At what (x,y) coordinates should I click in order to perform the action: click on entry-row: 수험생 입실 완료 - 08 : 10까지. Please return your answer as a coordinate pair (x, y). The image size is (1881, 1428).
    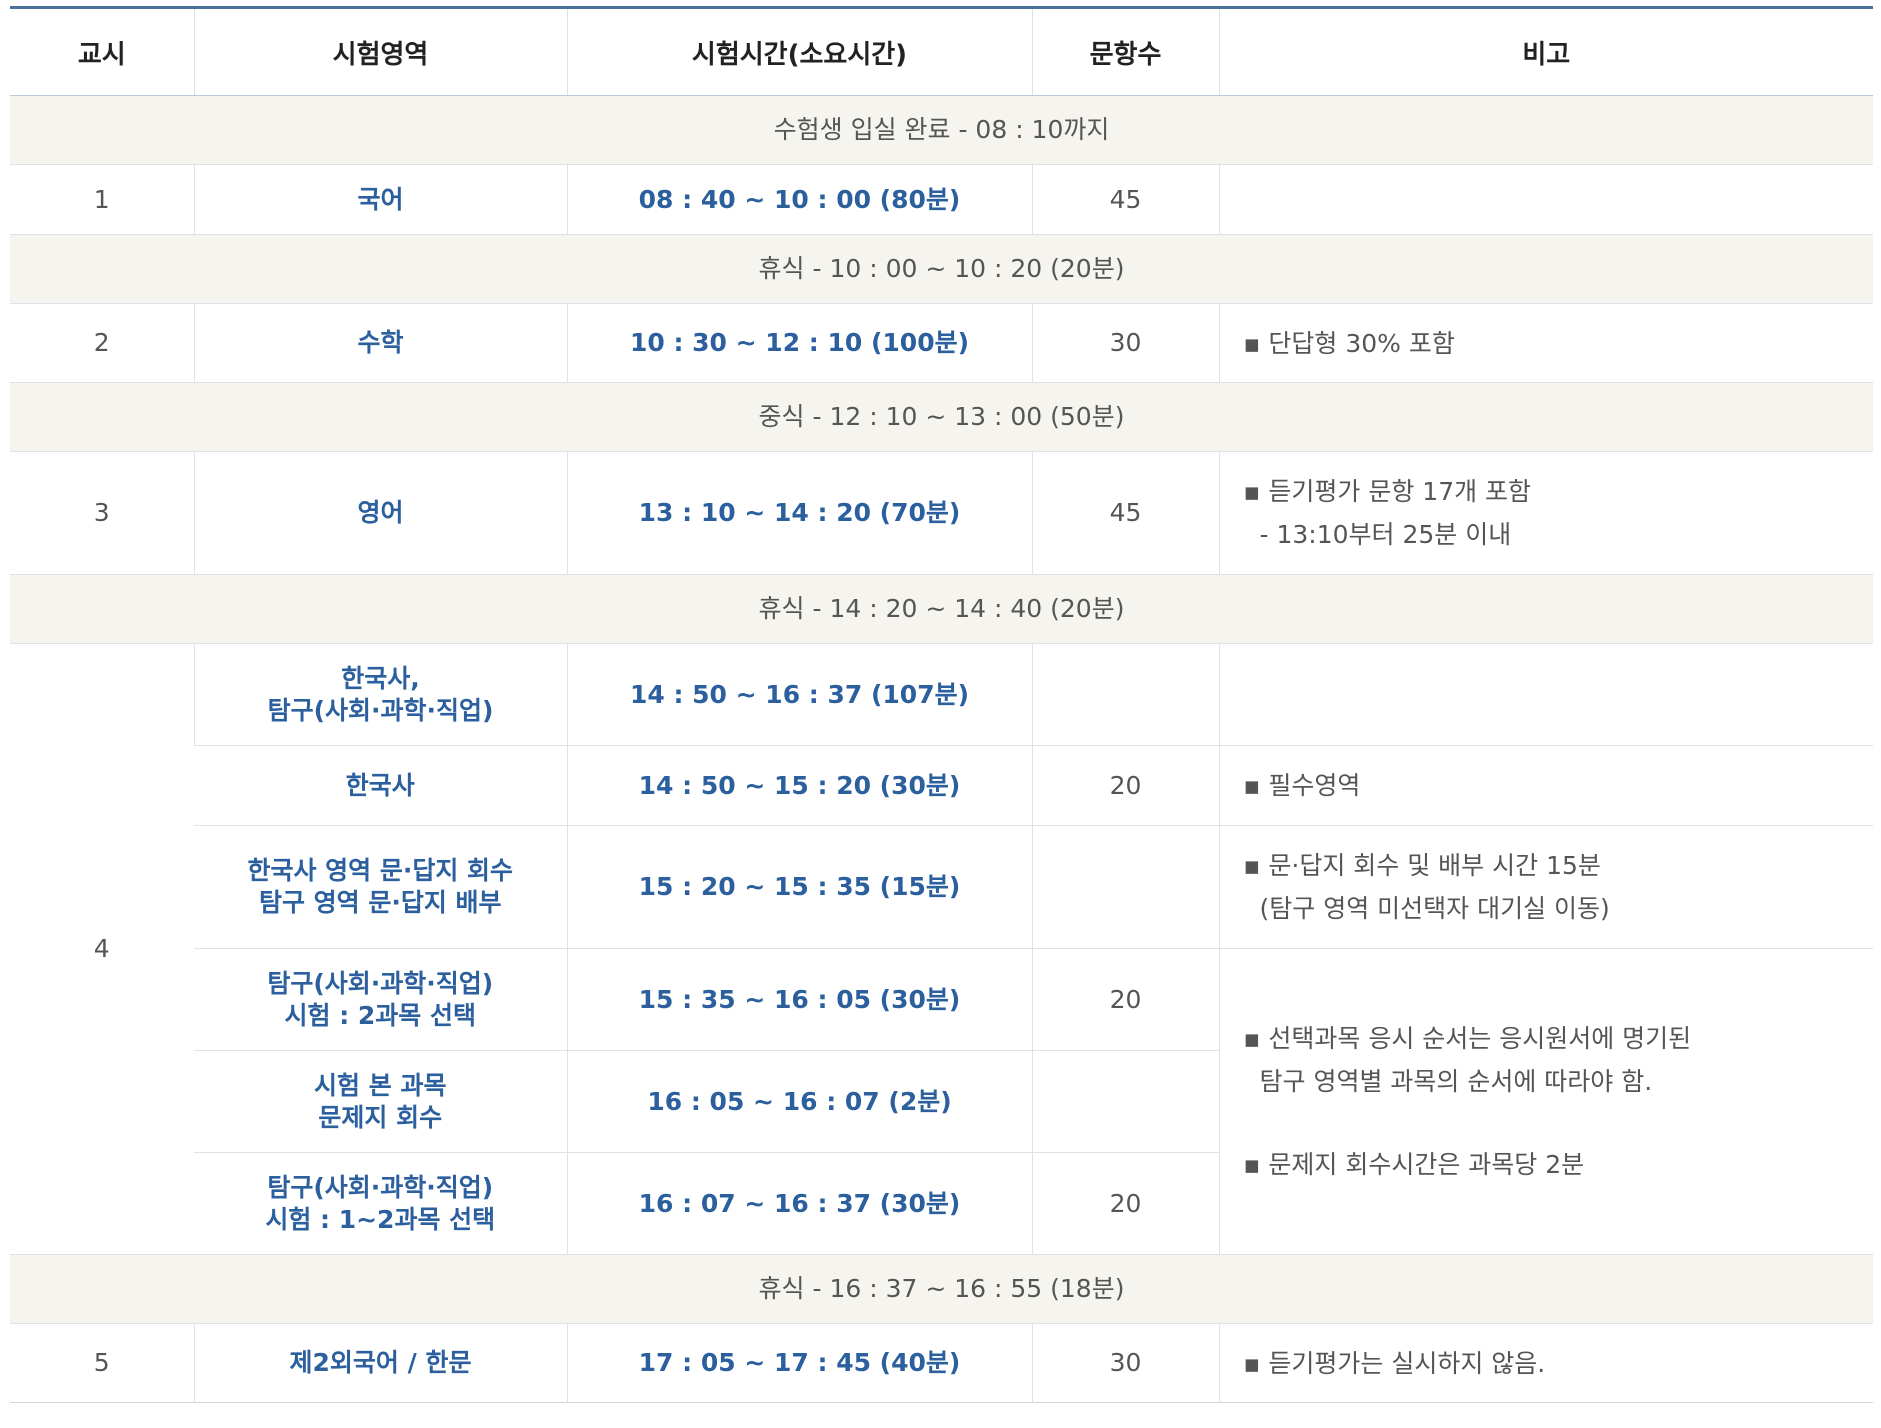
    Looking at the image, I should click on (941, 130).